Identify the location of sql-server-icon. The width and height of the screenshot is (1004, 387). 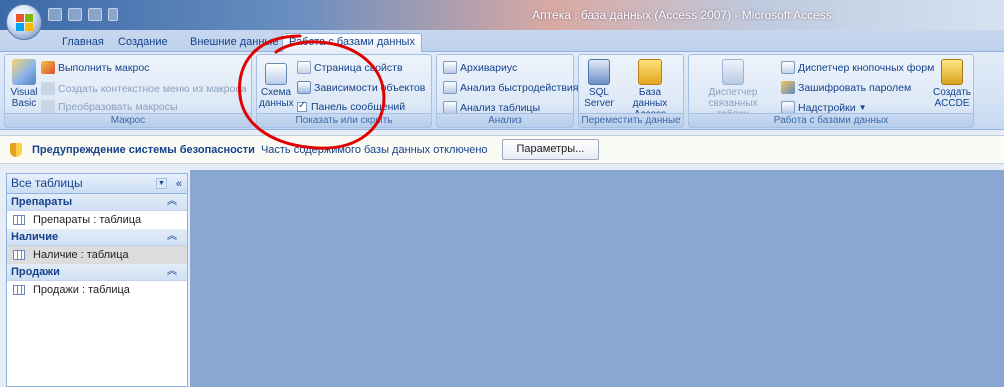
(599, 72).